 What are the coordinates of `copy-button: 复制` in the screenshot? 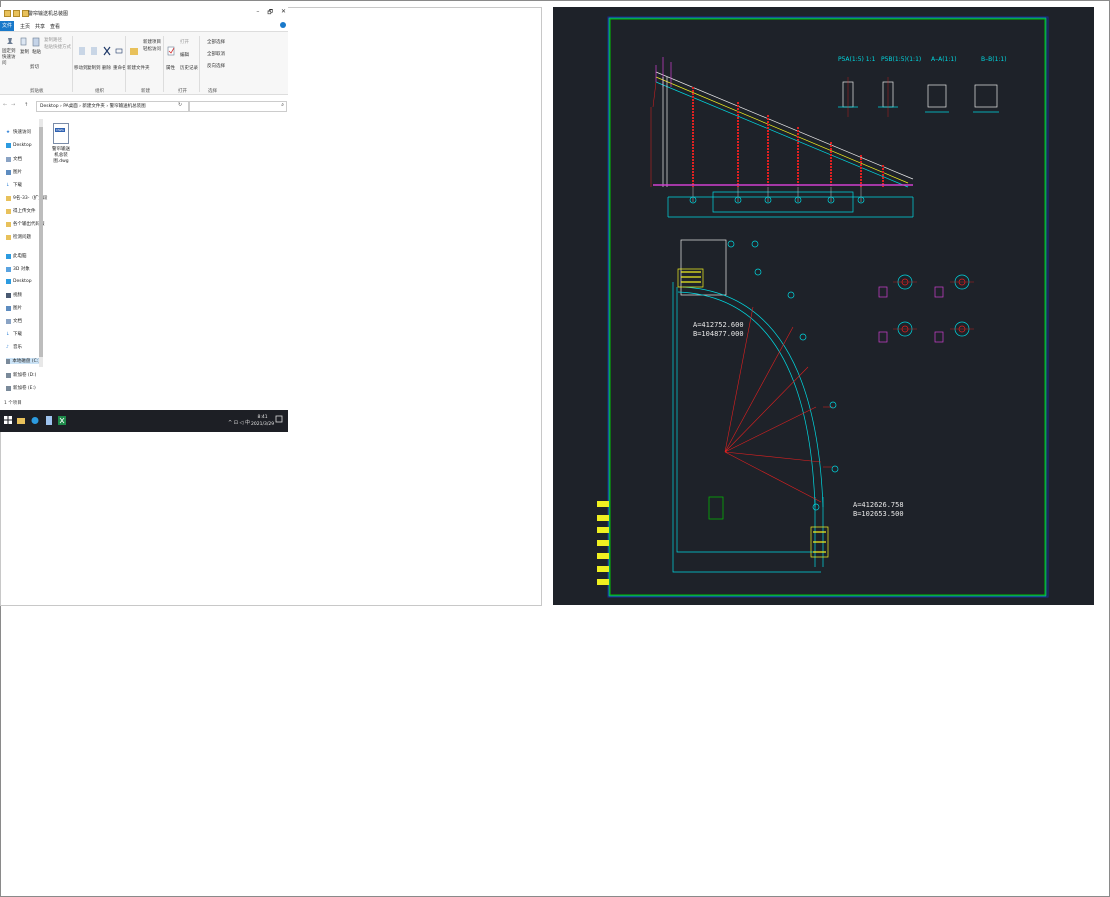 It's located at (24, 52).